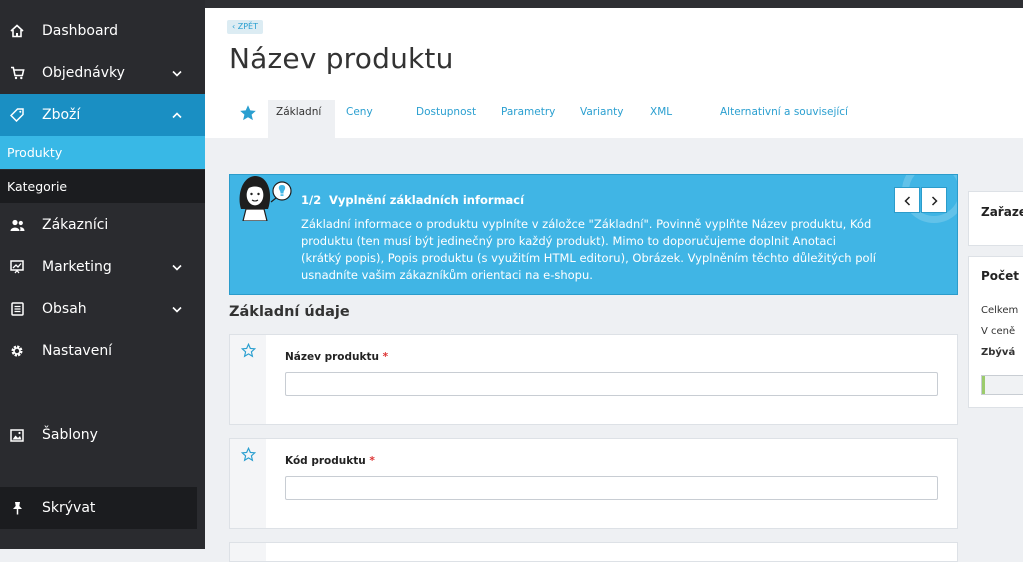  I want to click on sidebar-item-label: Objednávky, so click(83, 73).